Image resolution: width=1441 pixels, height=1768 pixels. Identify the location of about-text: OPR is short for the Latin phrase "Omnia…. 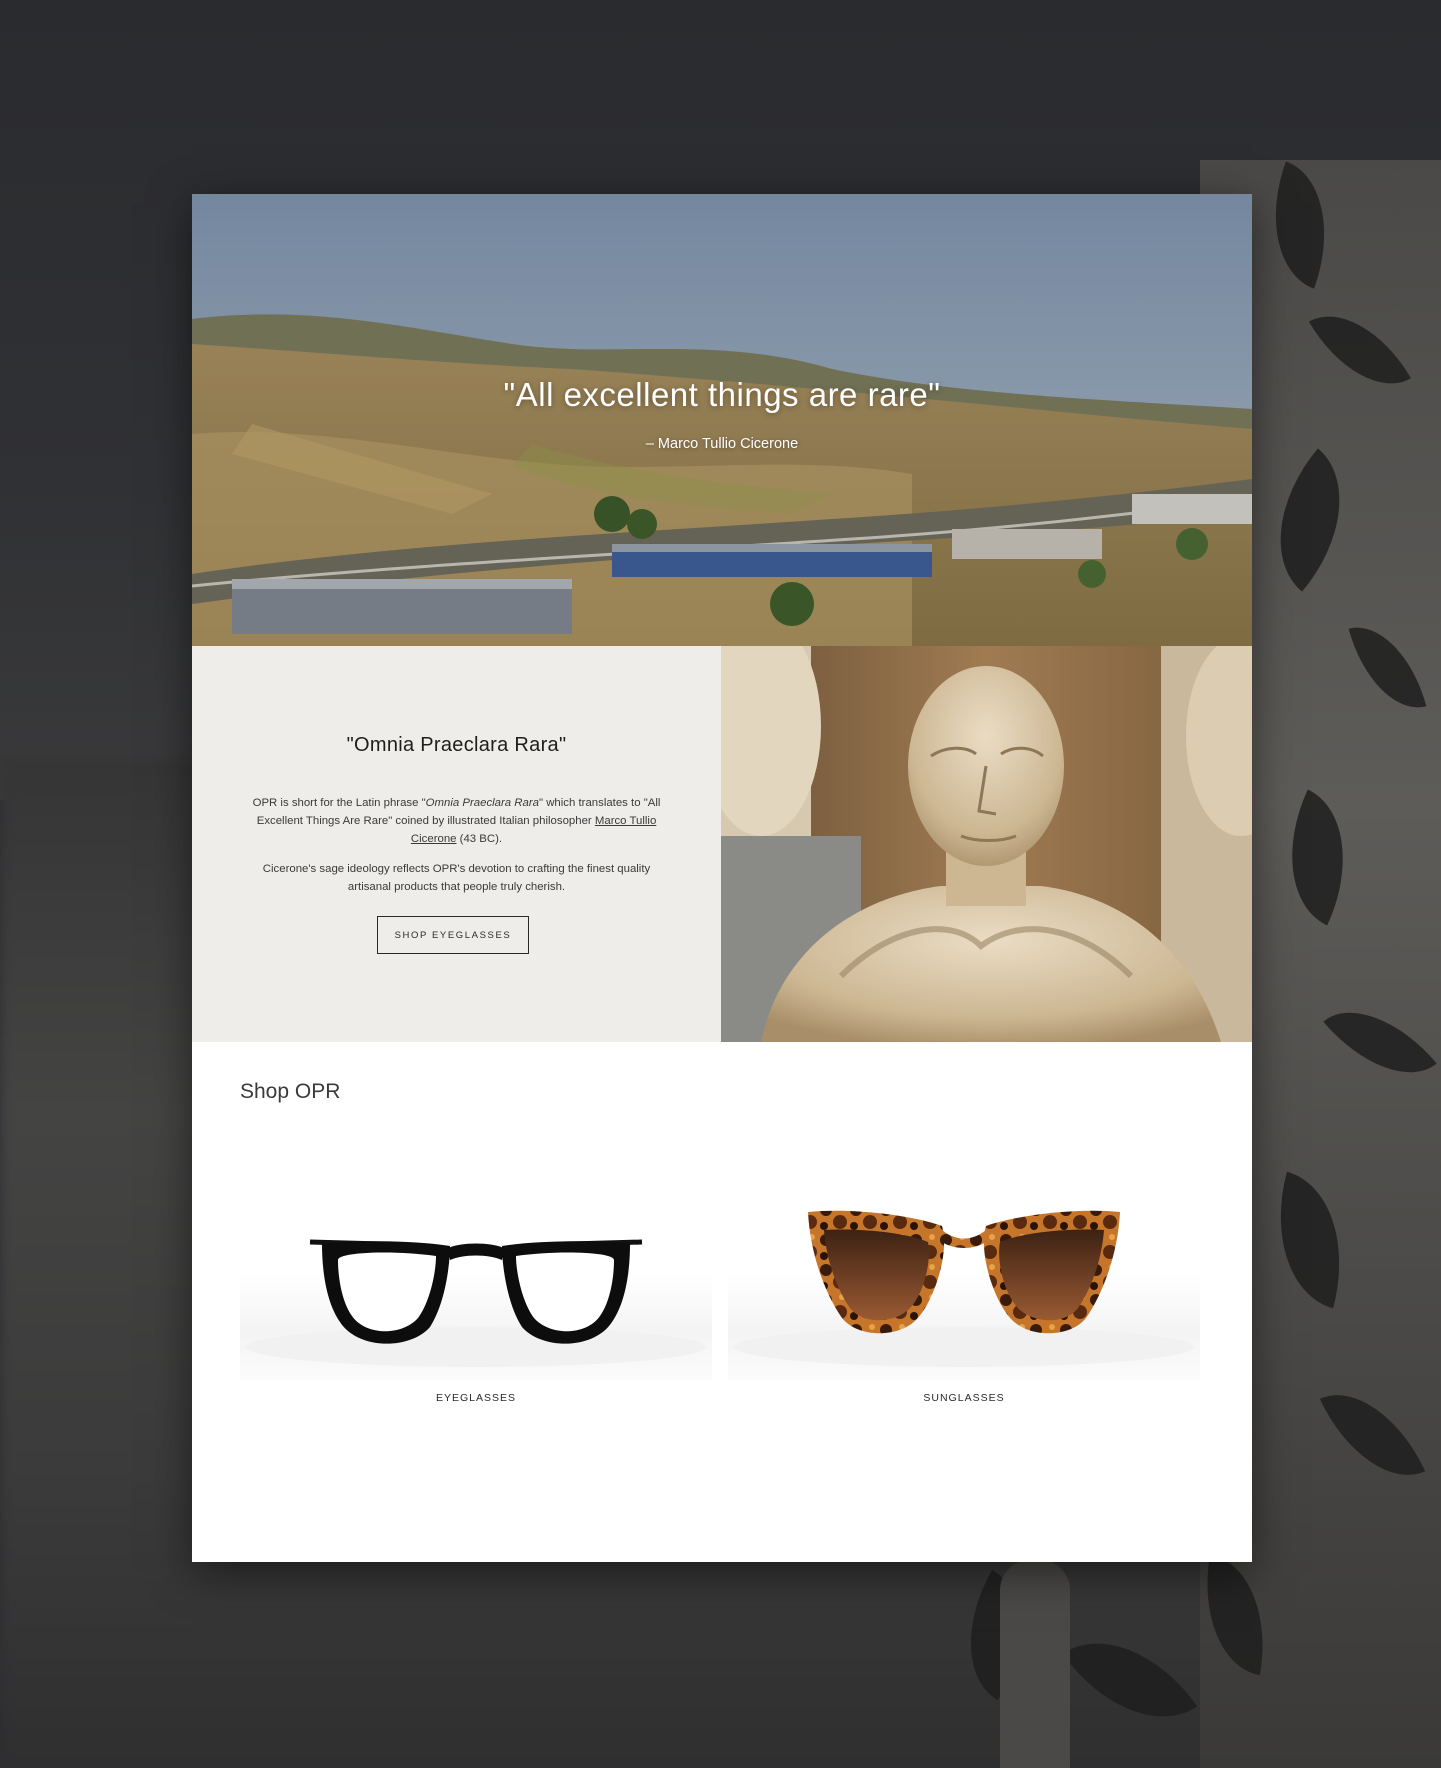
(456, 851).